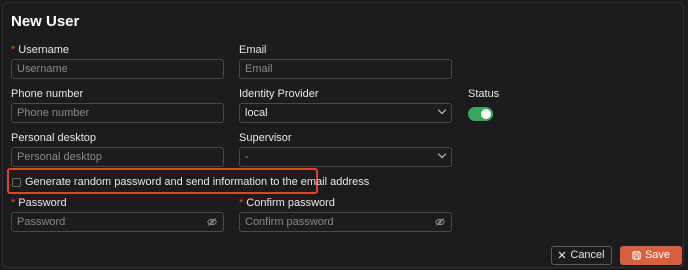 The height and width of the screenshot is (270, 688). I want to click on email-placeholder: Email, so click(259, 69).